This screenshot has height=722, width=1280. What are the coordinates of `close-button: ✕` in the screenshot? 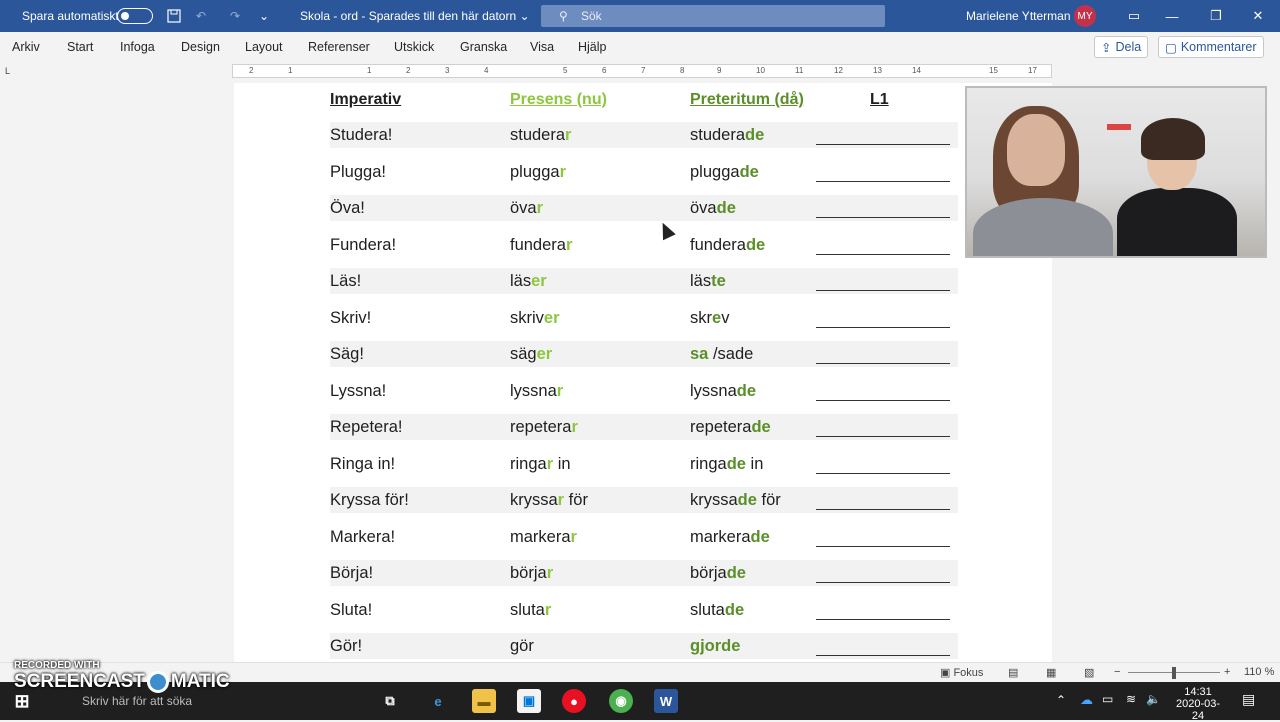 It's located at (1258, 16).